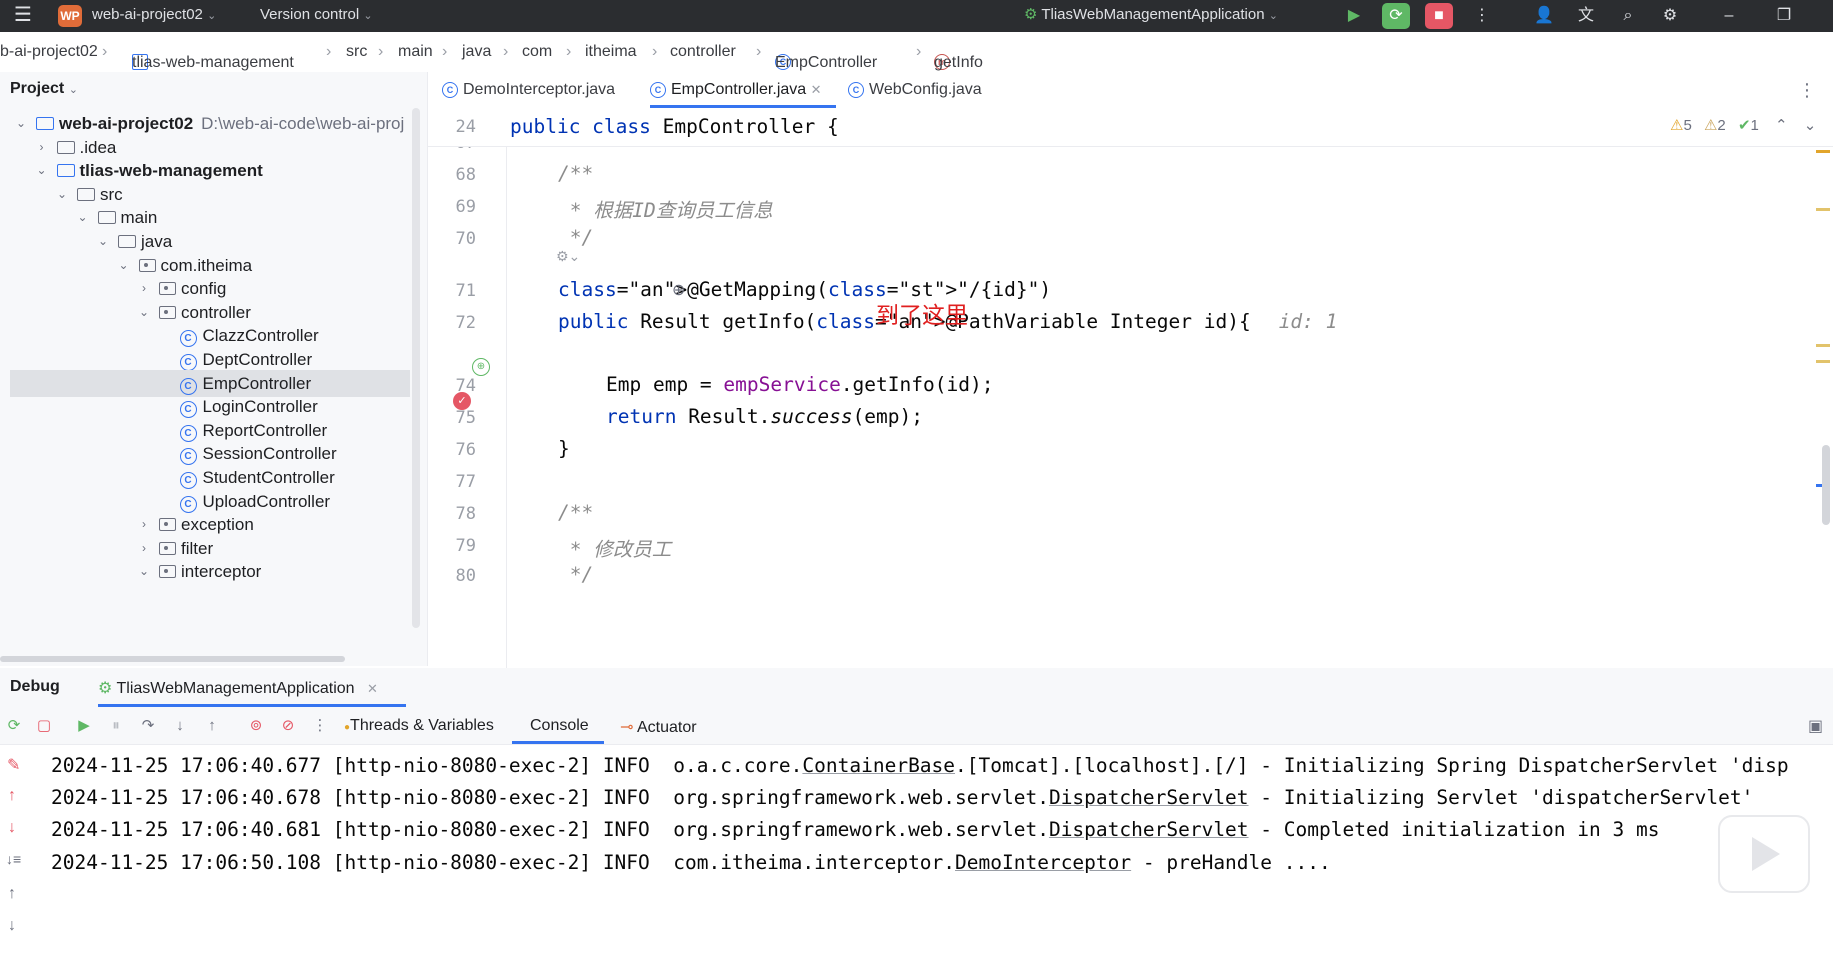 The width and height of the screenshot is (1833, 962). What do you see at coordinates (1764, 854) in the screenshot?
I see `video-play-button` at bounding box center [1764, 854].